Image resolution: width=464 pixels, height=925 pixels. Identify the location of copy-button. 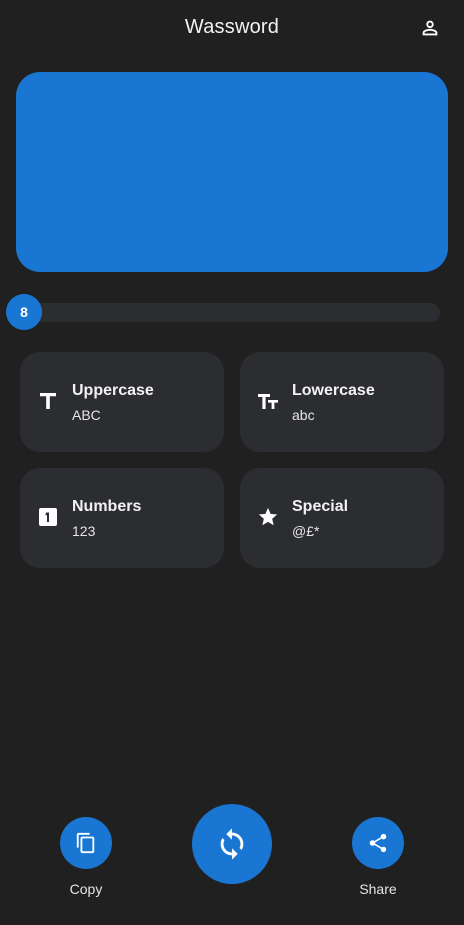
(86, 843).